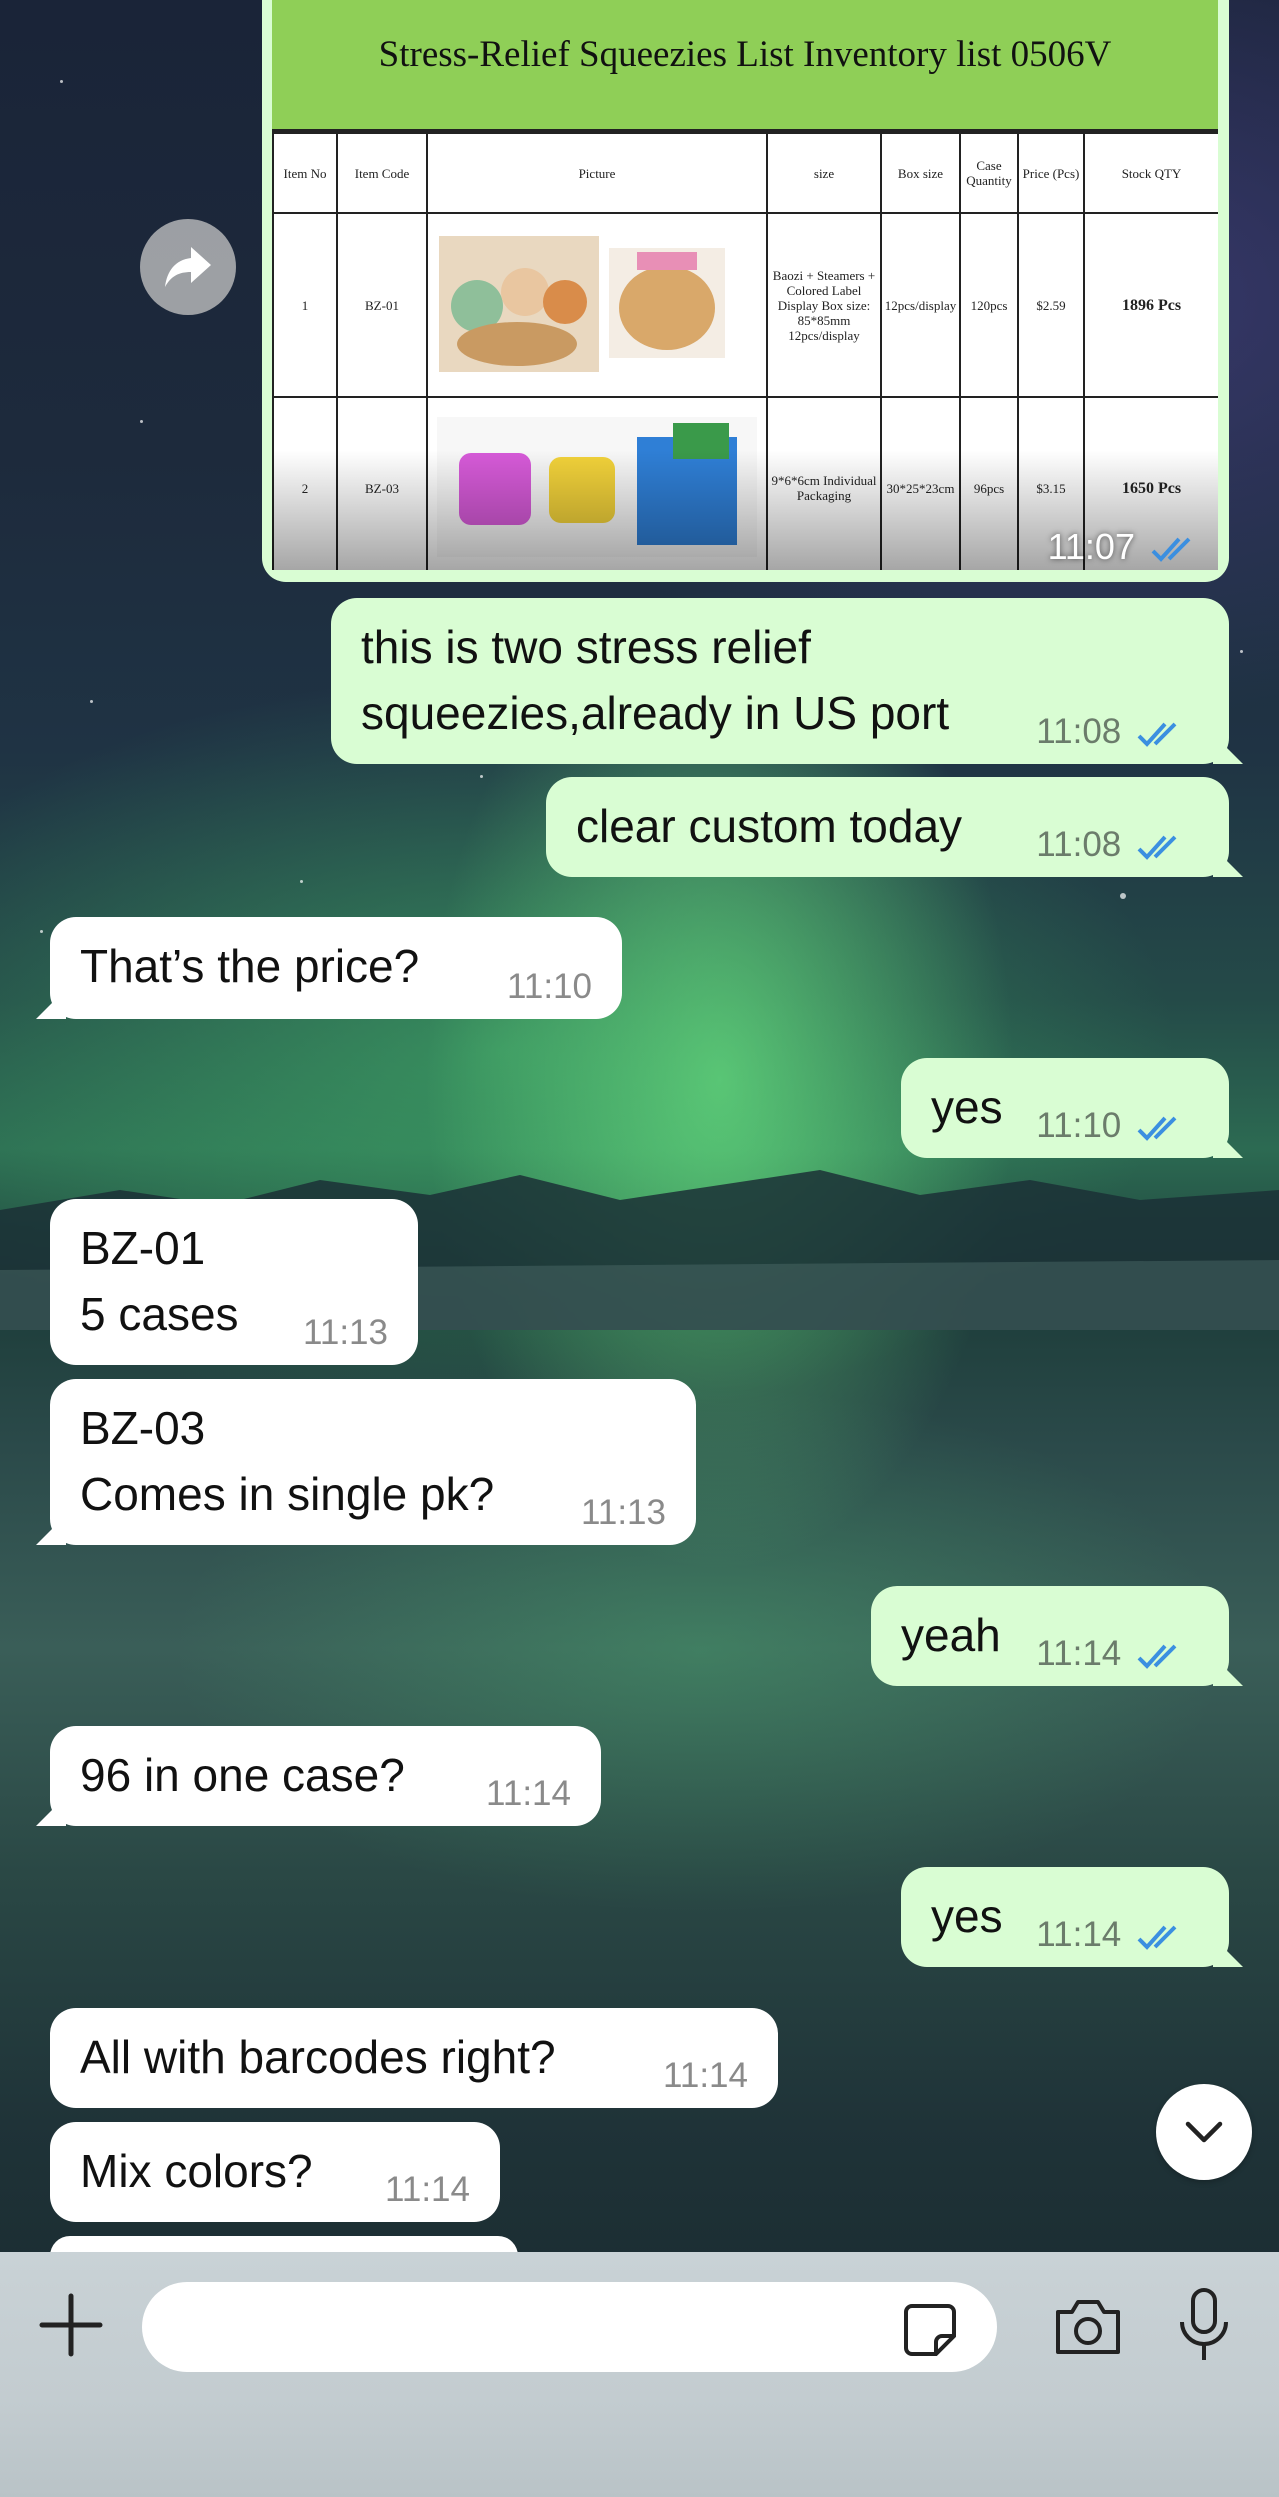  I want to click on message-bubble-incoming: All with barcodes right? 11:14, so click(414, 2058).